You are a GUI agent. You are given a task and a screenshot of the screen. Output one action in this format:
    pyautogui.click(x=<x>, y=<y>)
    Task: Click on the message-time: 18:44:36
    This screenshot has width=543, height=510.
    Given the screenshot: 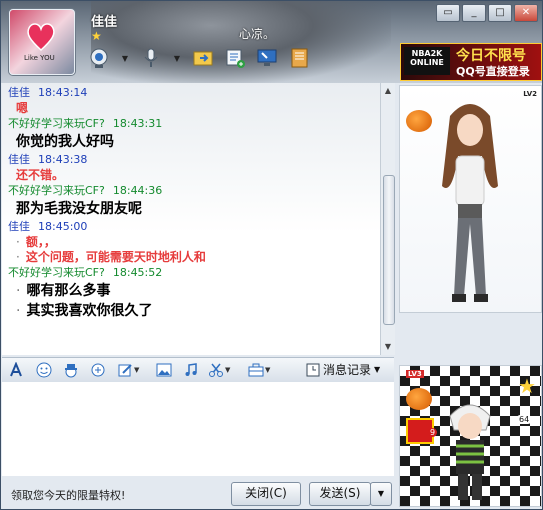 What is the action you would take?
    pyautogui.click(x=137, y=190)
    